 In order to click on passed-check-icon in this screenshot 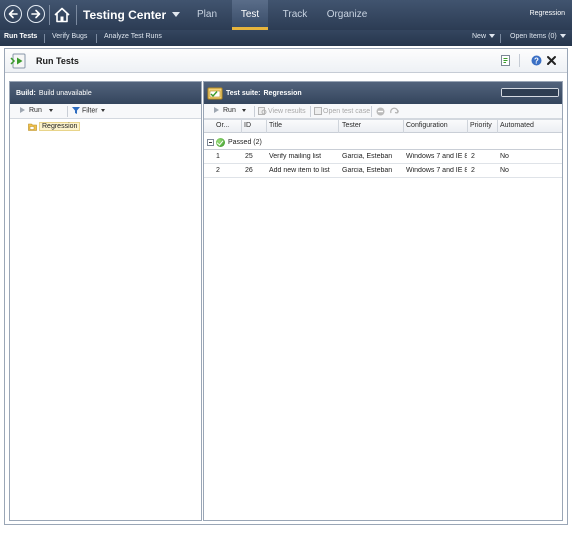, I will do `click(220, 142)`.